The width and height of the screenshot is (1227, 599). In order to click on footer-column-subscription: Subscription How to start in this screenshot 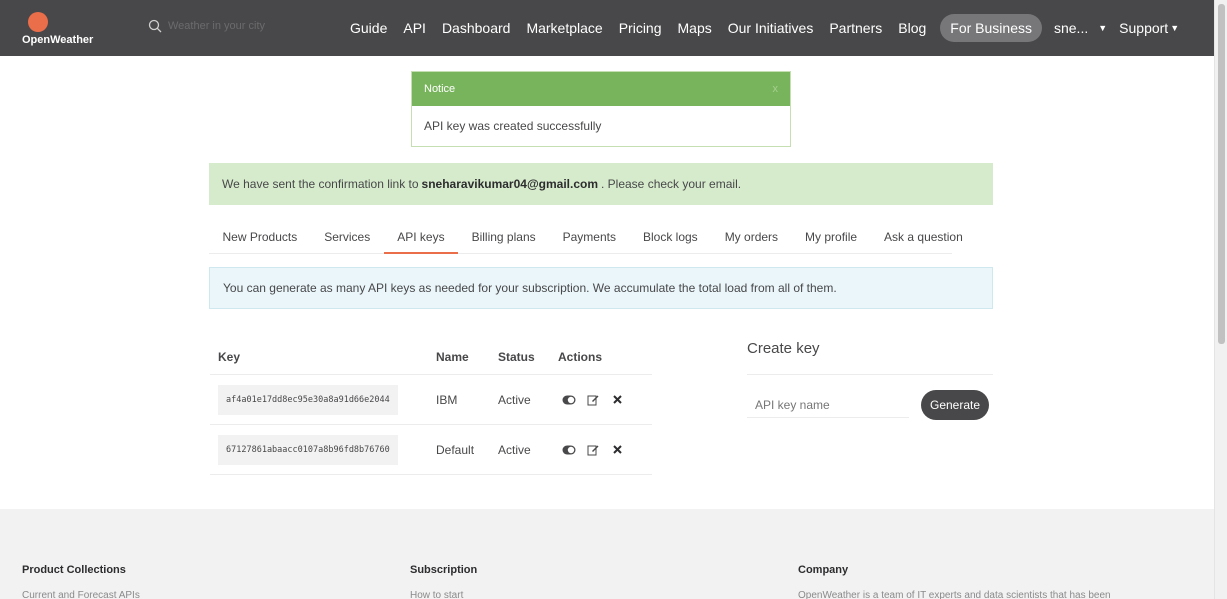, I will do `click(590, 581)`.